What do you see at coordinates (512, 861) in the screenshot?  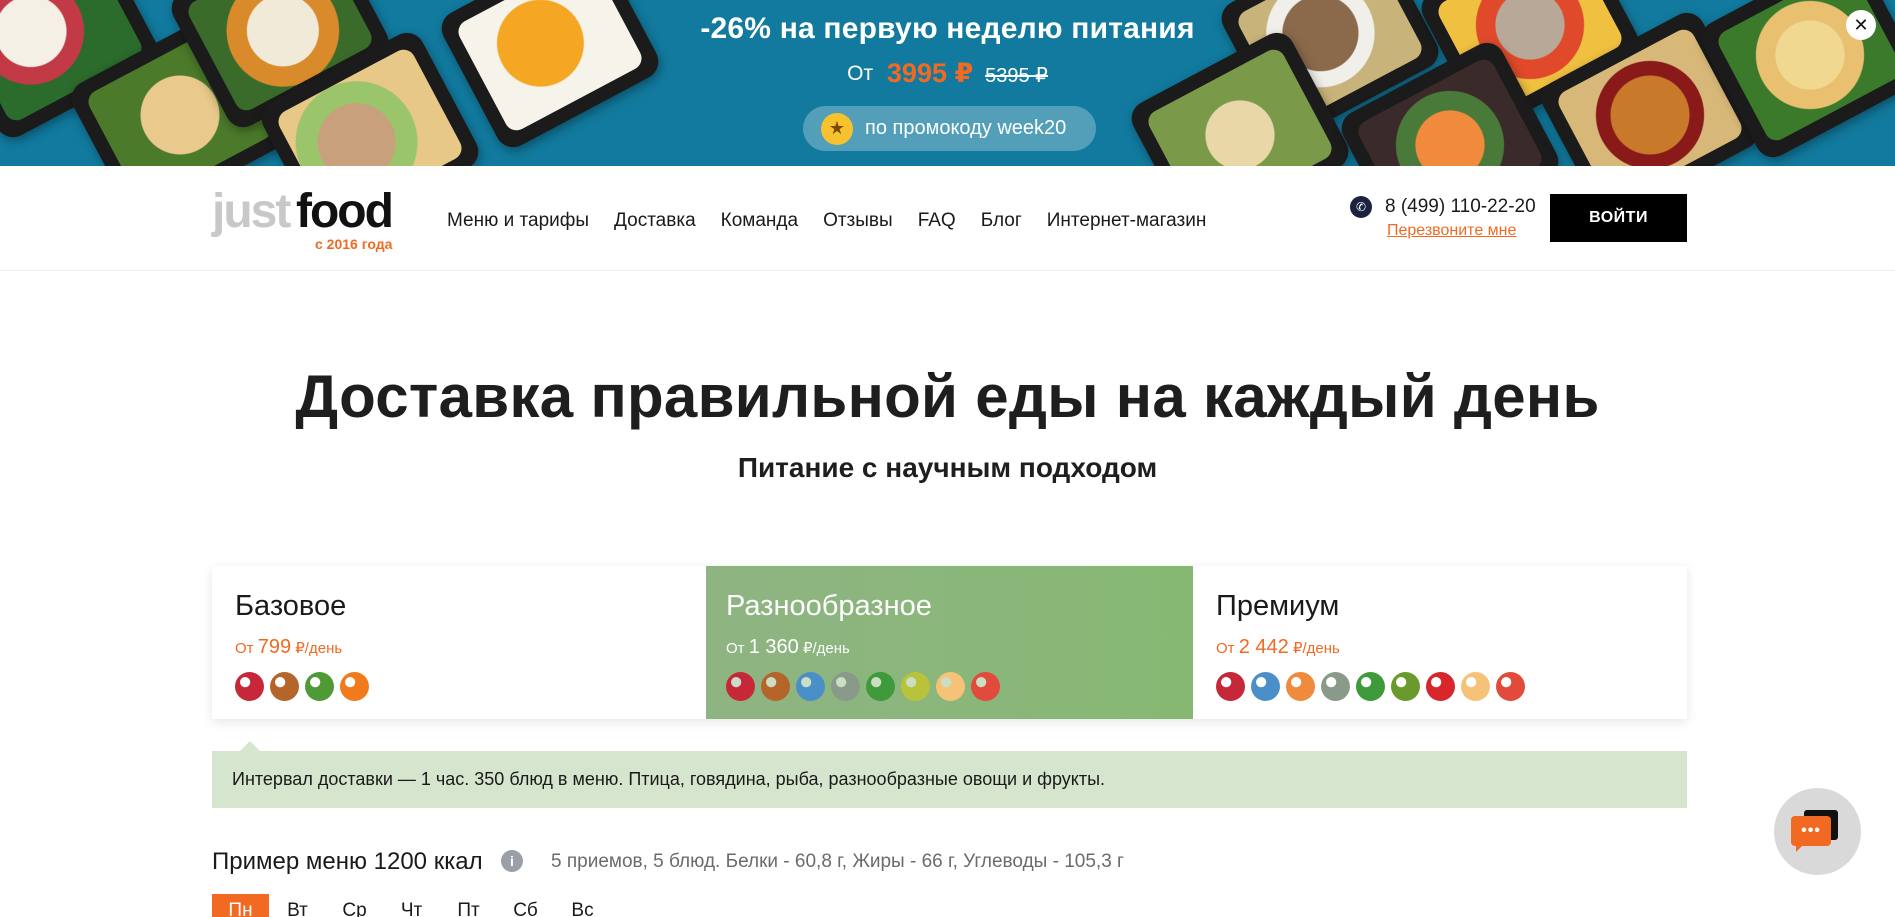 I see `info-icon: i` at bounding box center [512, 861].